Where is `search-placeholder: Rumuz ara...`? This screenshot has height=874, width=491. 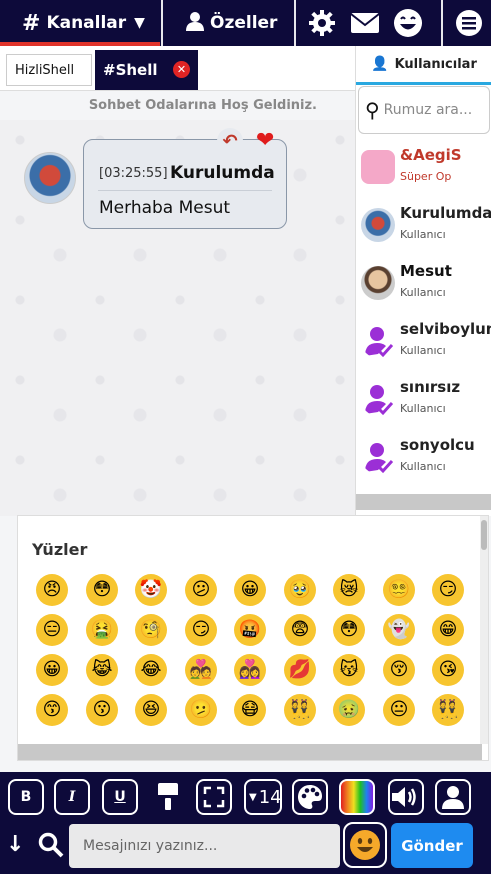
search-placeholder: Rumuz ara... is located at coordinates (428, 110).